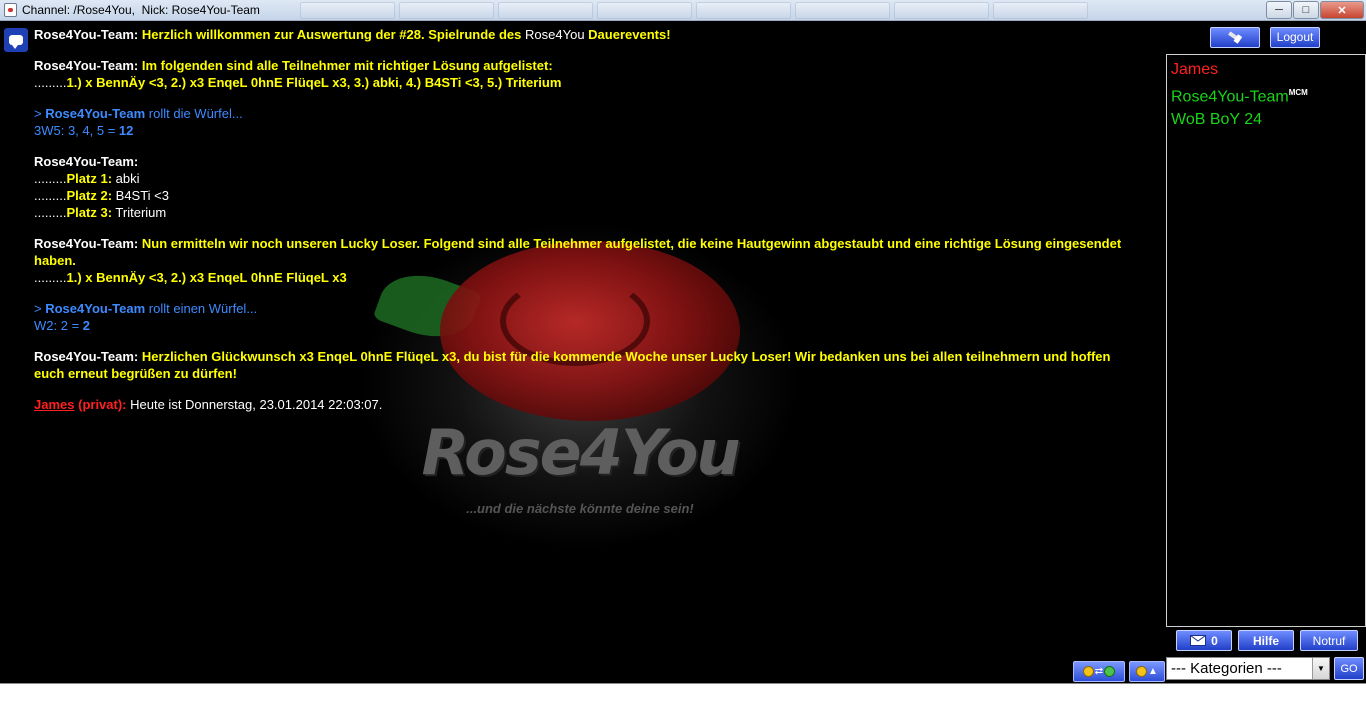 The height and width of the screenshot is (728, 1366). What do you see at coordinates (694, 10) in the screenshot?
I see `background-taskbar-tabs` at bounding box center [694, 10].